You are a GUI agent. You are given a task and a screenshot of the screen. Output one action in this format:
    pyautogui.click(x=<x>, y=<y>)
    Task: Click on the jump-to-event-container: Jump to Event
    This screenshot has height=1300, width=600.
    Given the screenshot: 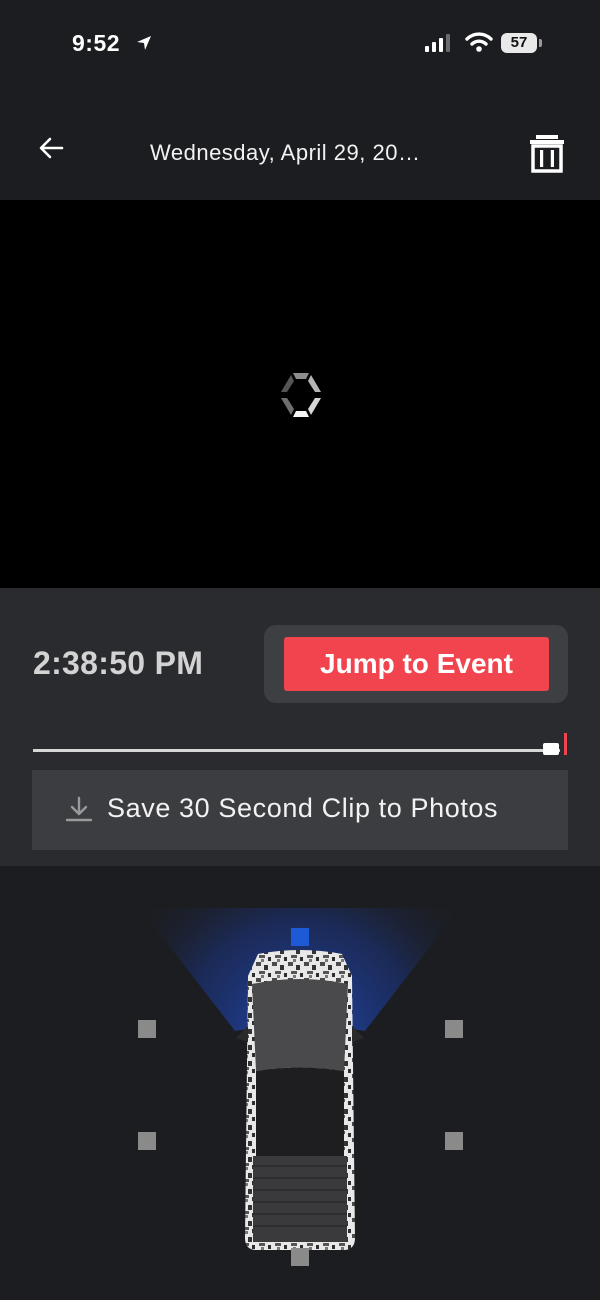 What is the action you would take?
    pyautogui.click(x=416, y=664)
    